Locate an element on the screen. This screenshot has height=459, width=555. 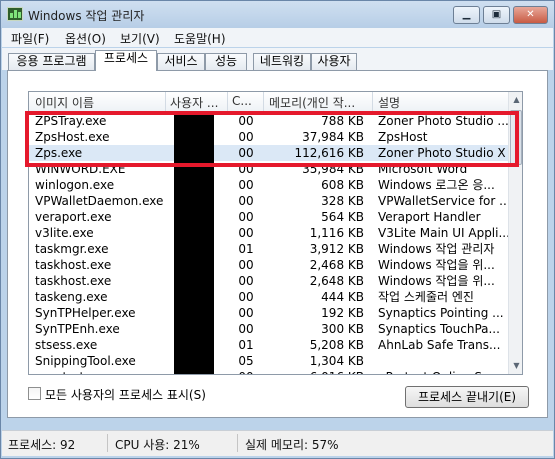
process-name: stsess.exe is located at coordinates (66, 345).